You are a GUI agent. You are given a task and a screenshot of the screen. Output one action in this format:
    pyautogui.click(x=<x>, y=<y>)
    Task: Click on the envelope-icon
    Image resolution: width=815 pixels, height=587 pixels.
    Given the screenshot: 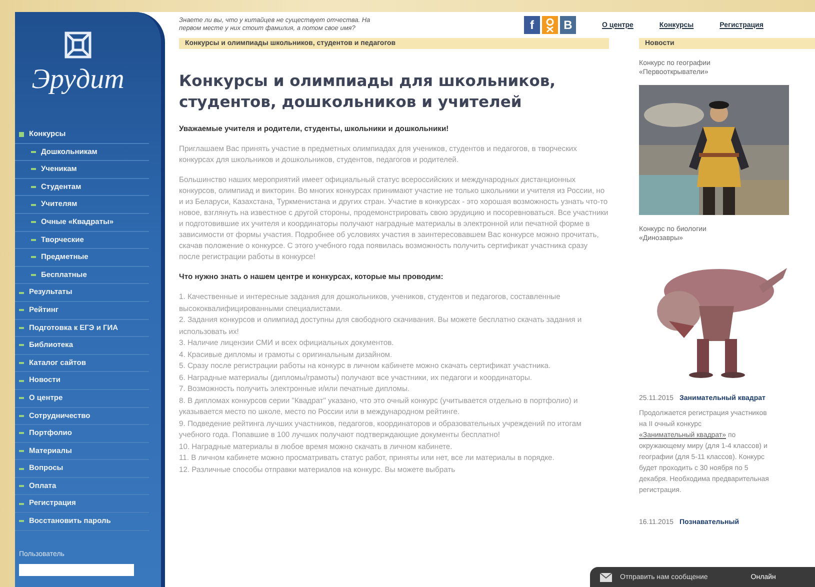 What is the action you would take?
    pyautogui.click(x=606, y=577)
    